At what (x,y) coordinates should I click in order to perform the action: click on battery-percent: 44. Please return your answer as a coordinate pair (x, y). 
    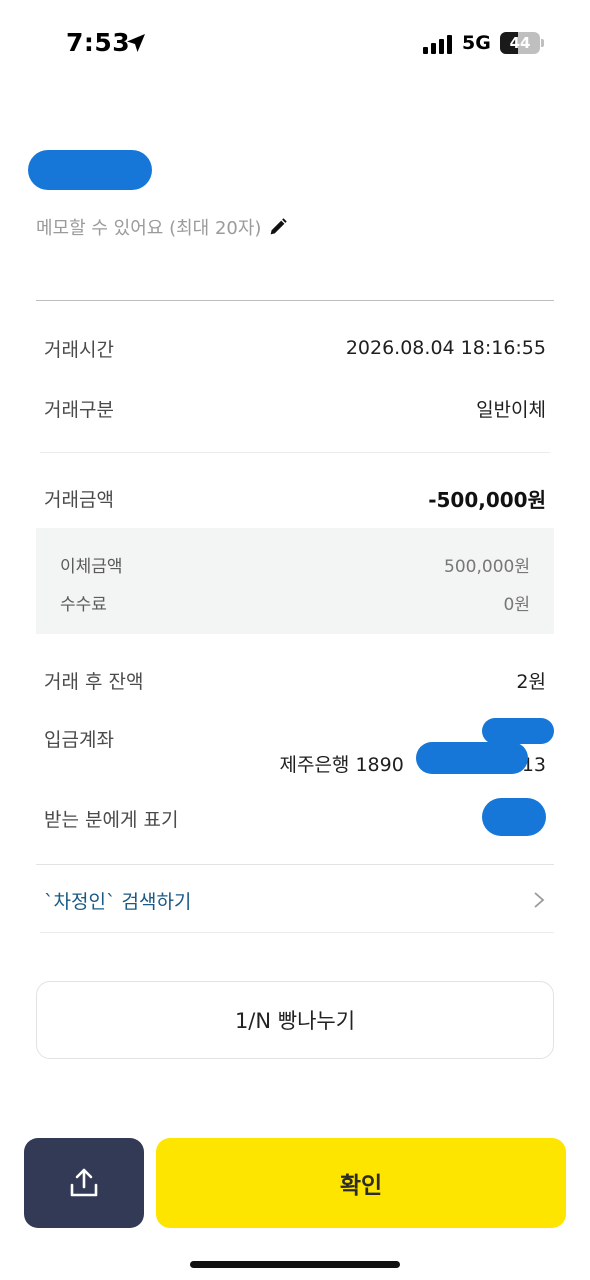
    Looking at the image, I should click on (520, 43).